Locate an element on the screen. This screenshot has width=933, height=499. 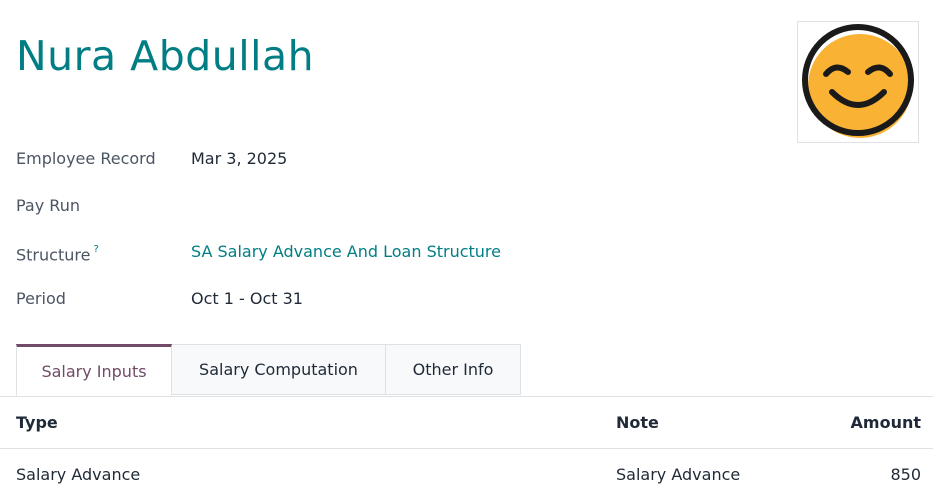
structure-label-text: Structure is located at coordinates (53, 255).